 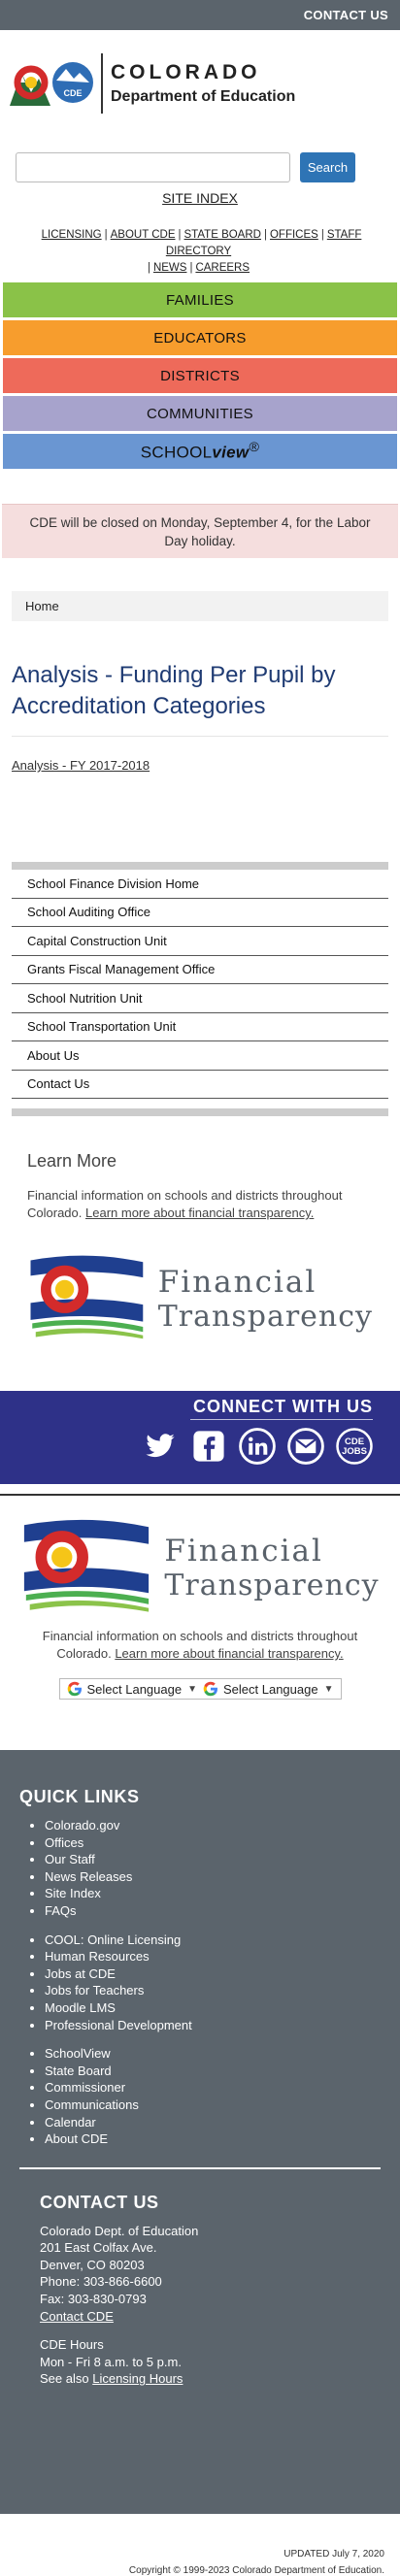 What do you see at coordinates (213, 1843) in the screenshot?
I see `quick-link-offices: Offices` at bounding box center [213, 1843].